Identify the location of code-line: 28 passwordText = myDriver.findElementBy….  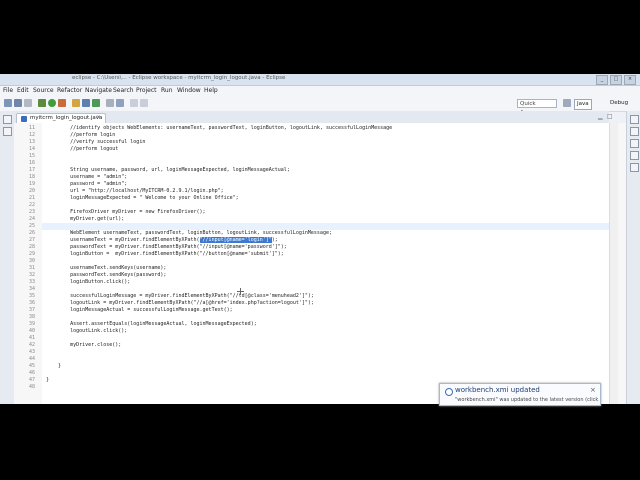
(311, 247).